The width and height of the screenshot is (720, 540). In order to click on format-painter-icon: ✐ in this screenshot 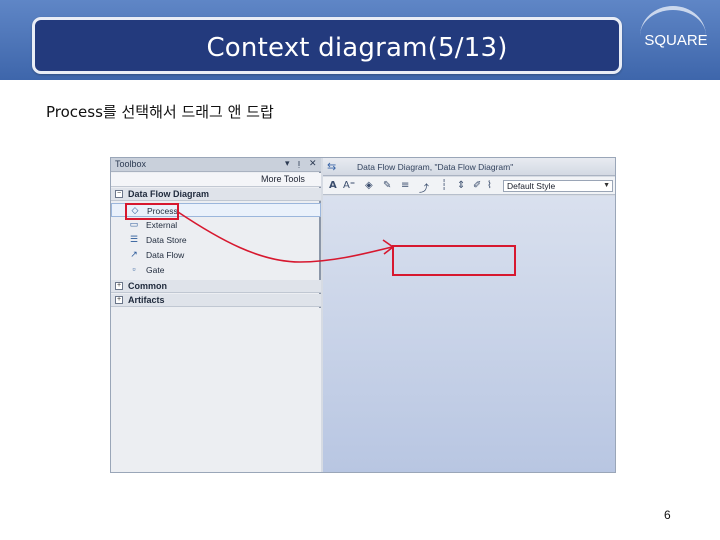, I will do `click(477, 185)`.